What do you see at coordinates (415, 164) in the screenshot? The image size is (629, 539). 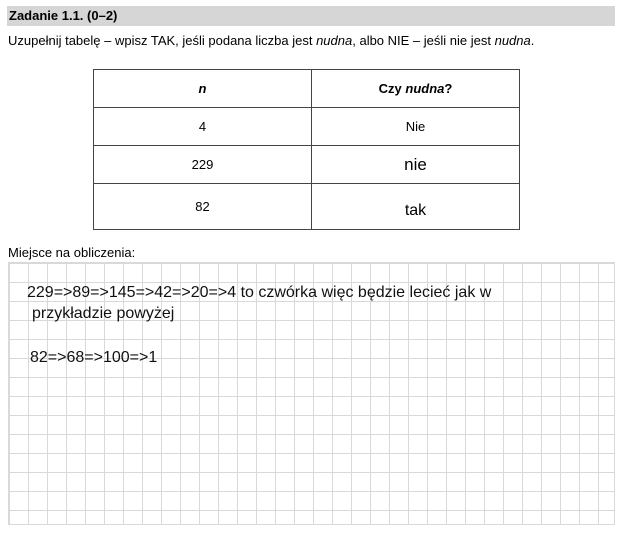 I see `cell-answer-handwritten: nie` at bounding box center [415, 164].